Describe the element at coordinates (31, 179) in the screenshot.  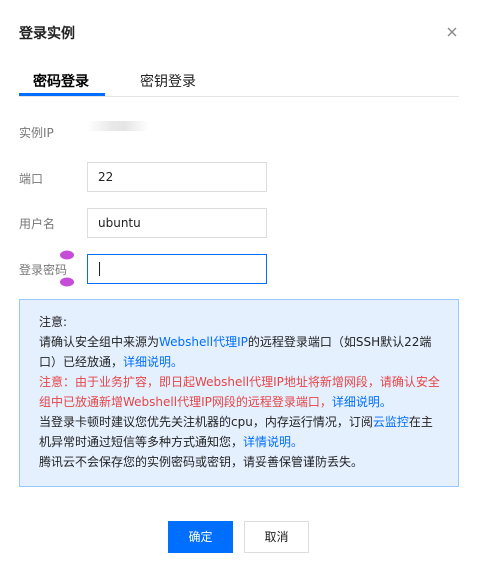
I see `port-label: 端口` at that location.